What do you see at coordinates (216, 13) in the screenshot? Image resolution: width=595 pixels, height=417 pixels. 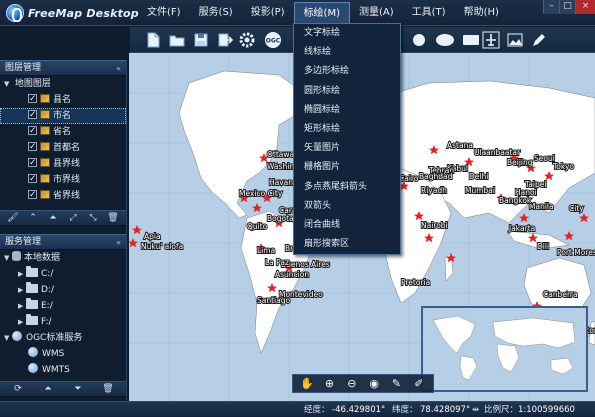 I see `menu-service: 服务(S)` at bounding box center [216, 13].